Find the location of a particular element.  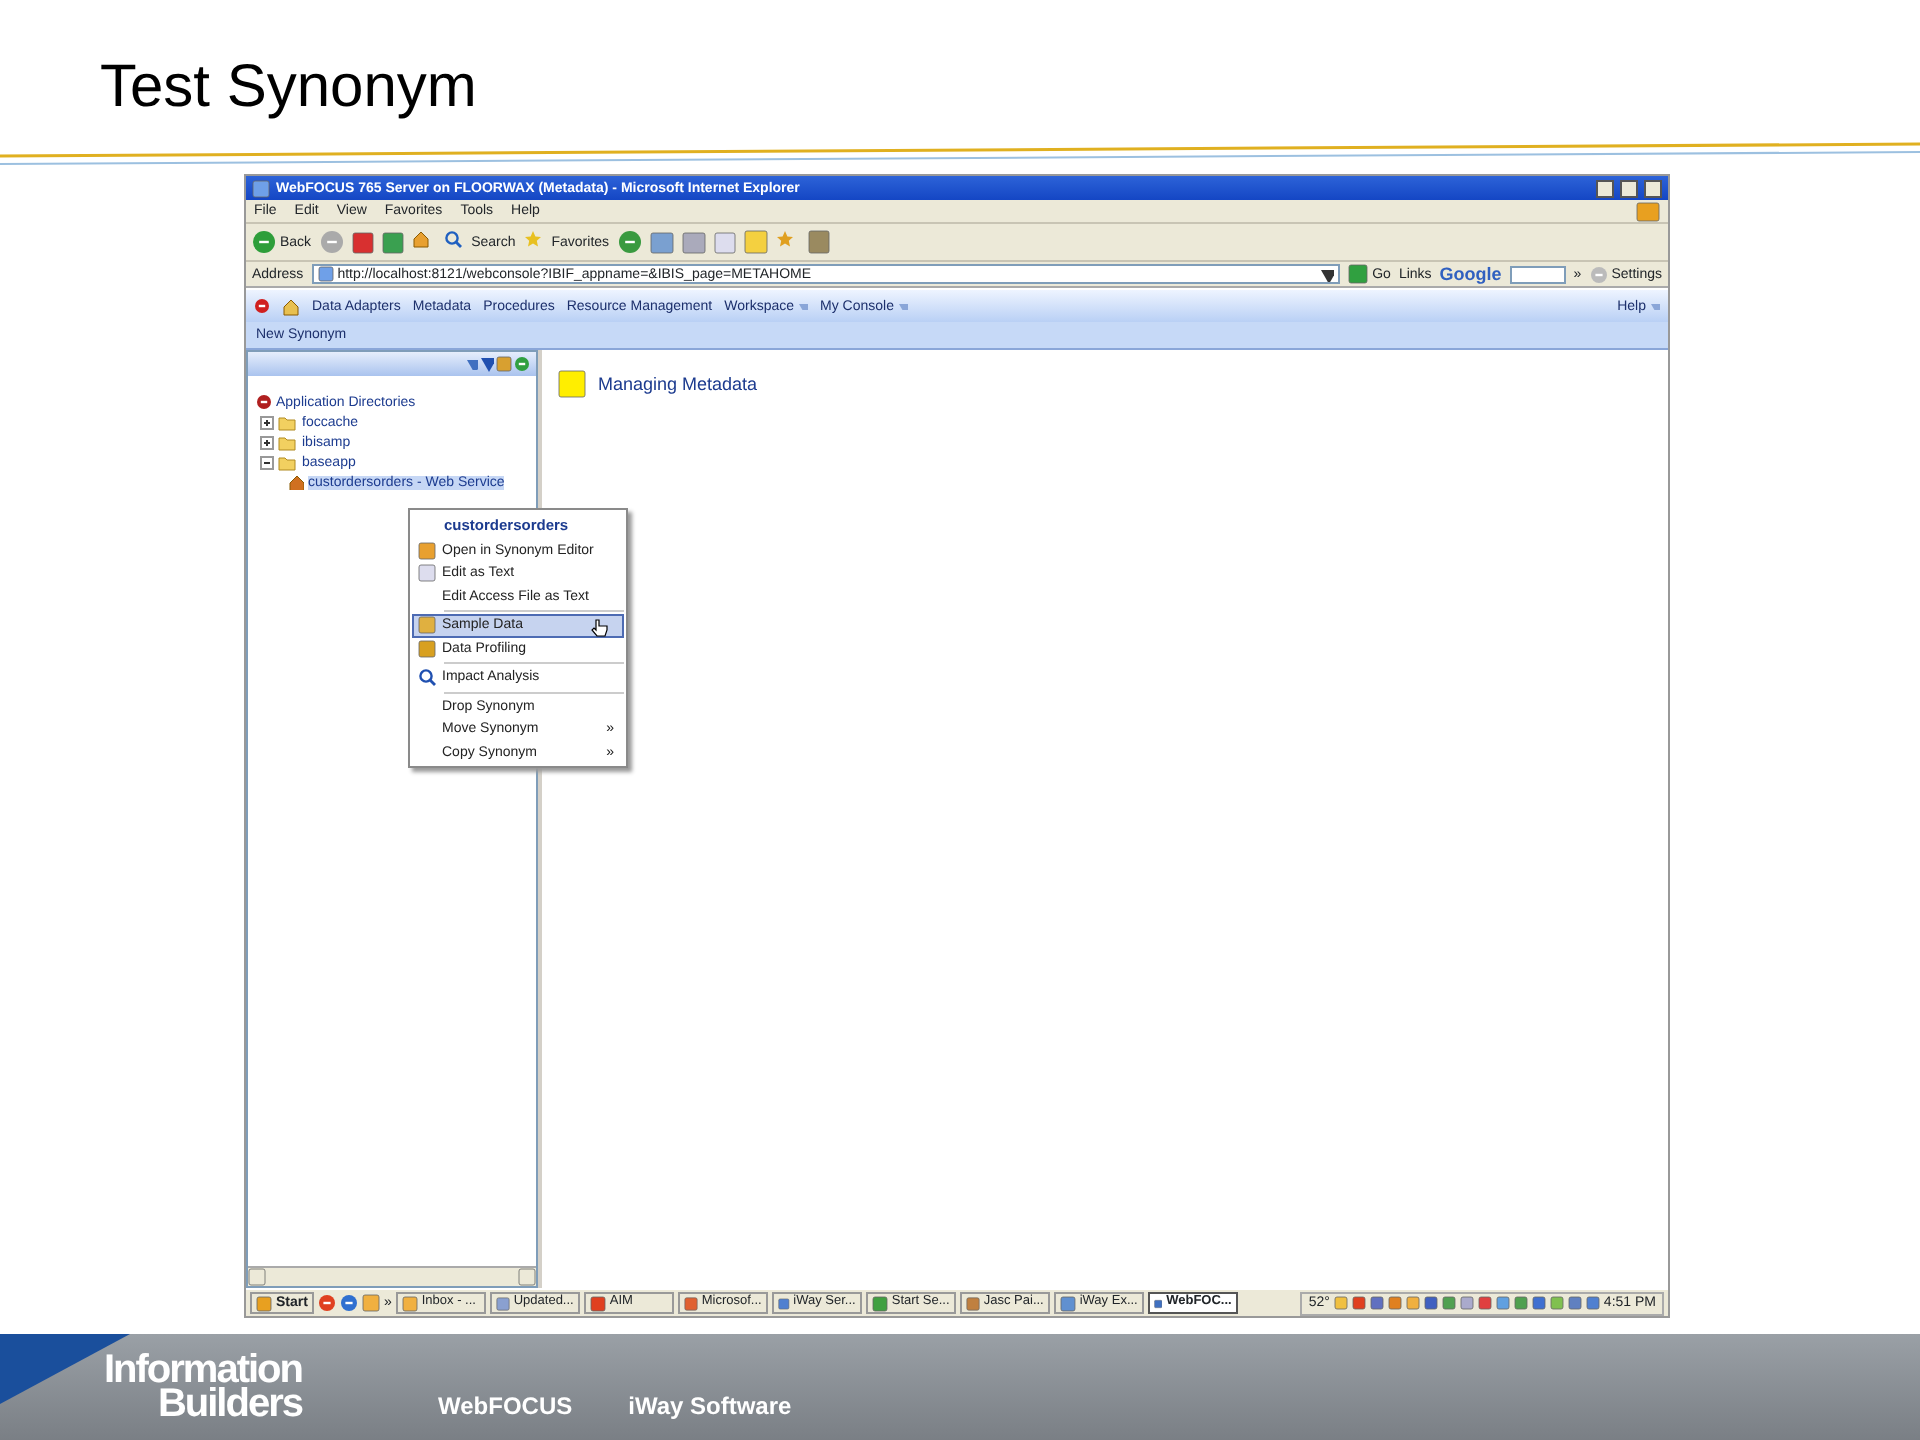

google-logo: Google is located at coordinates (1470, 274).